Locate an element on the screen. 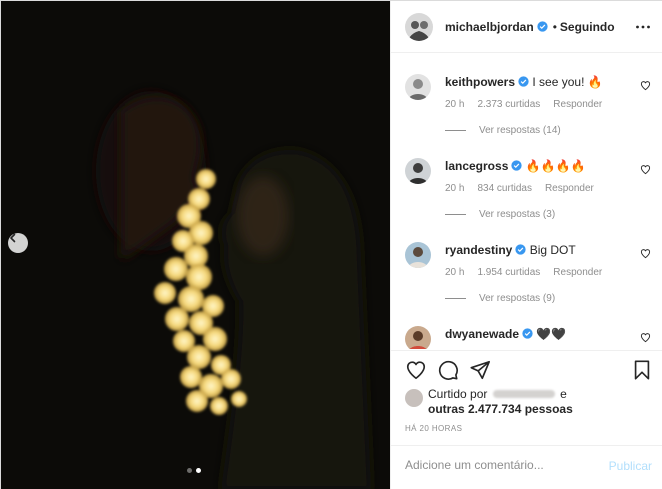 The image size is (662, 489). comment-text: 🔥🔥🔥🔥 is located at coordinates (555, 166).